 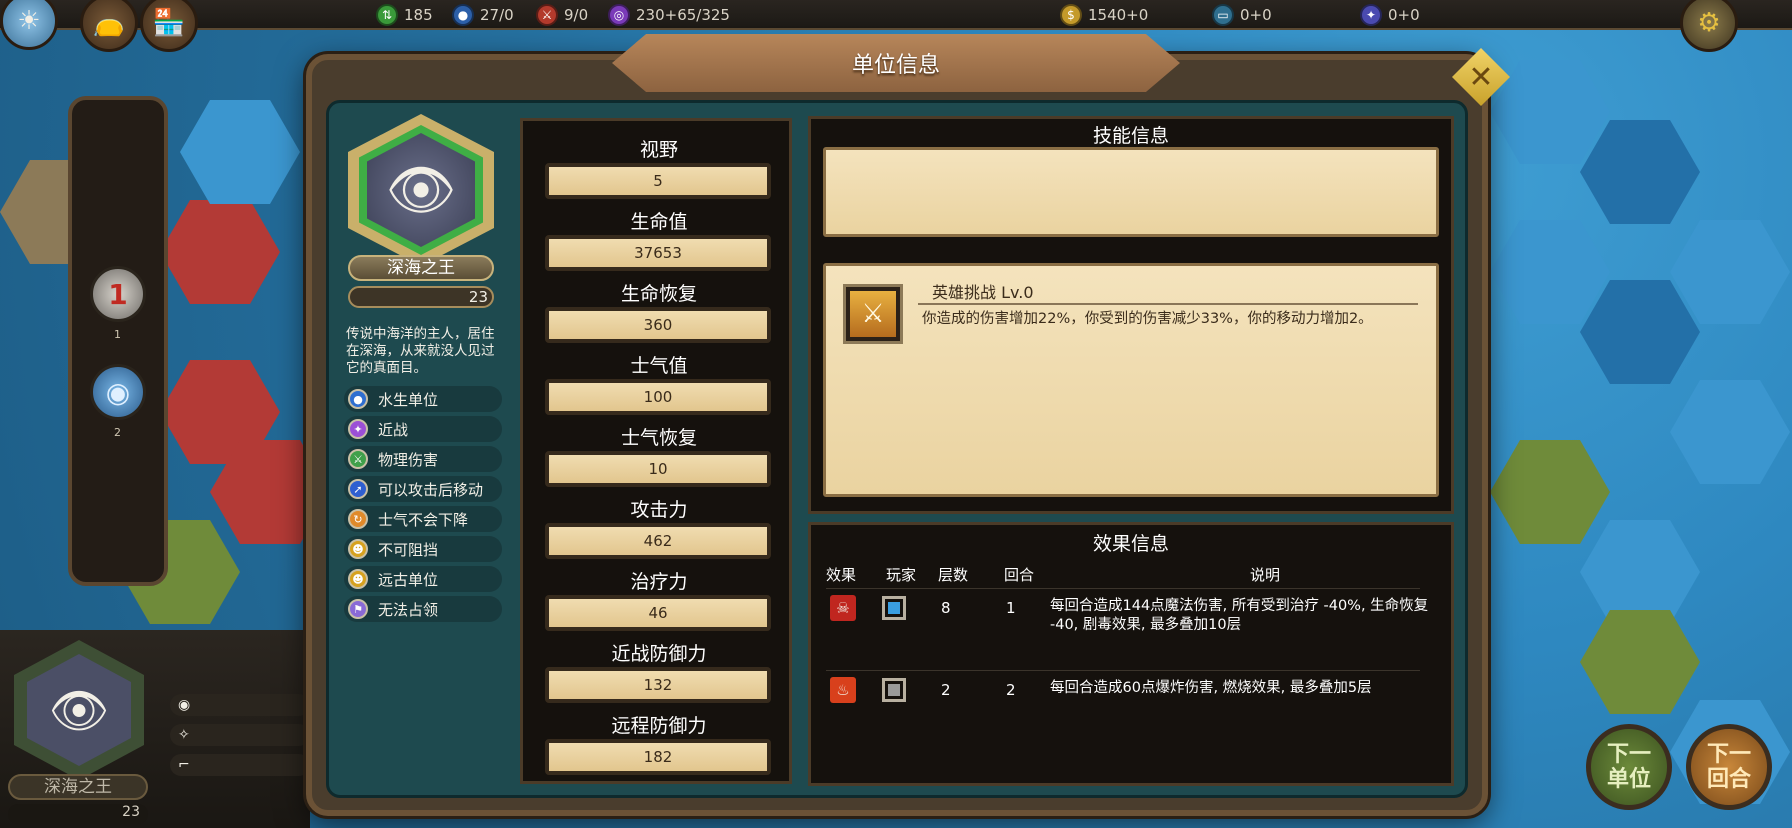 I want to click on physical-damage-icon: ⚔, so click(x=358, y=459).